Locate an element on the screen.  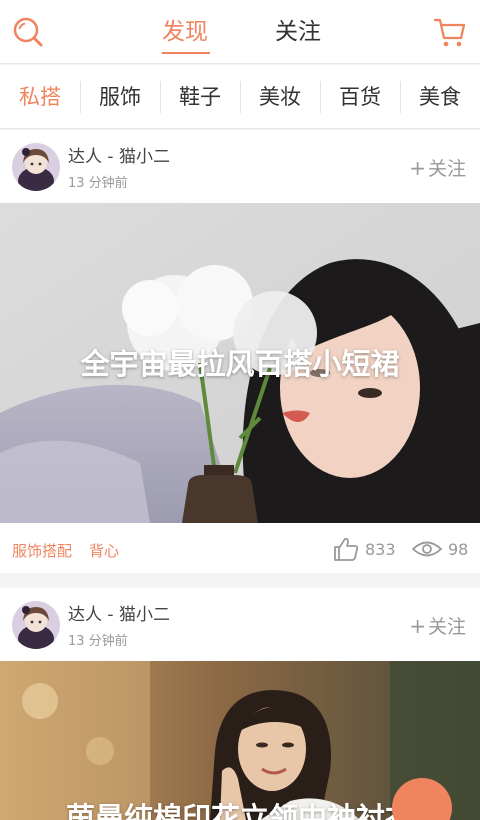
post-title: 全宇宙最拉风百搭小短裙 is located at coordinates (240, 364).